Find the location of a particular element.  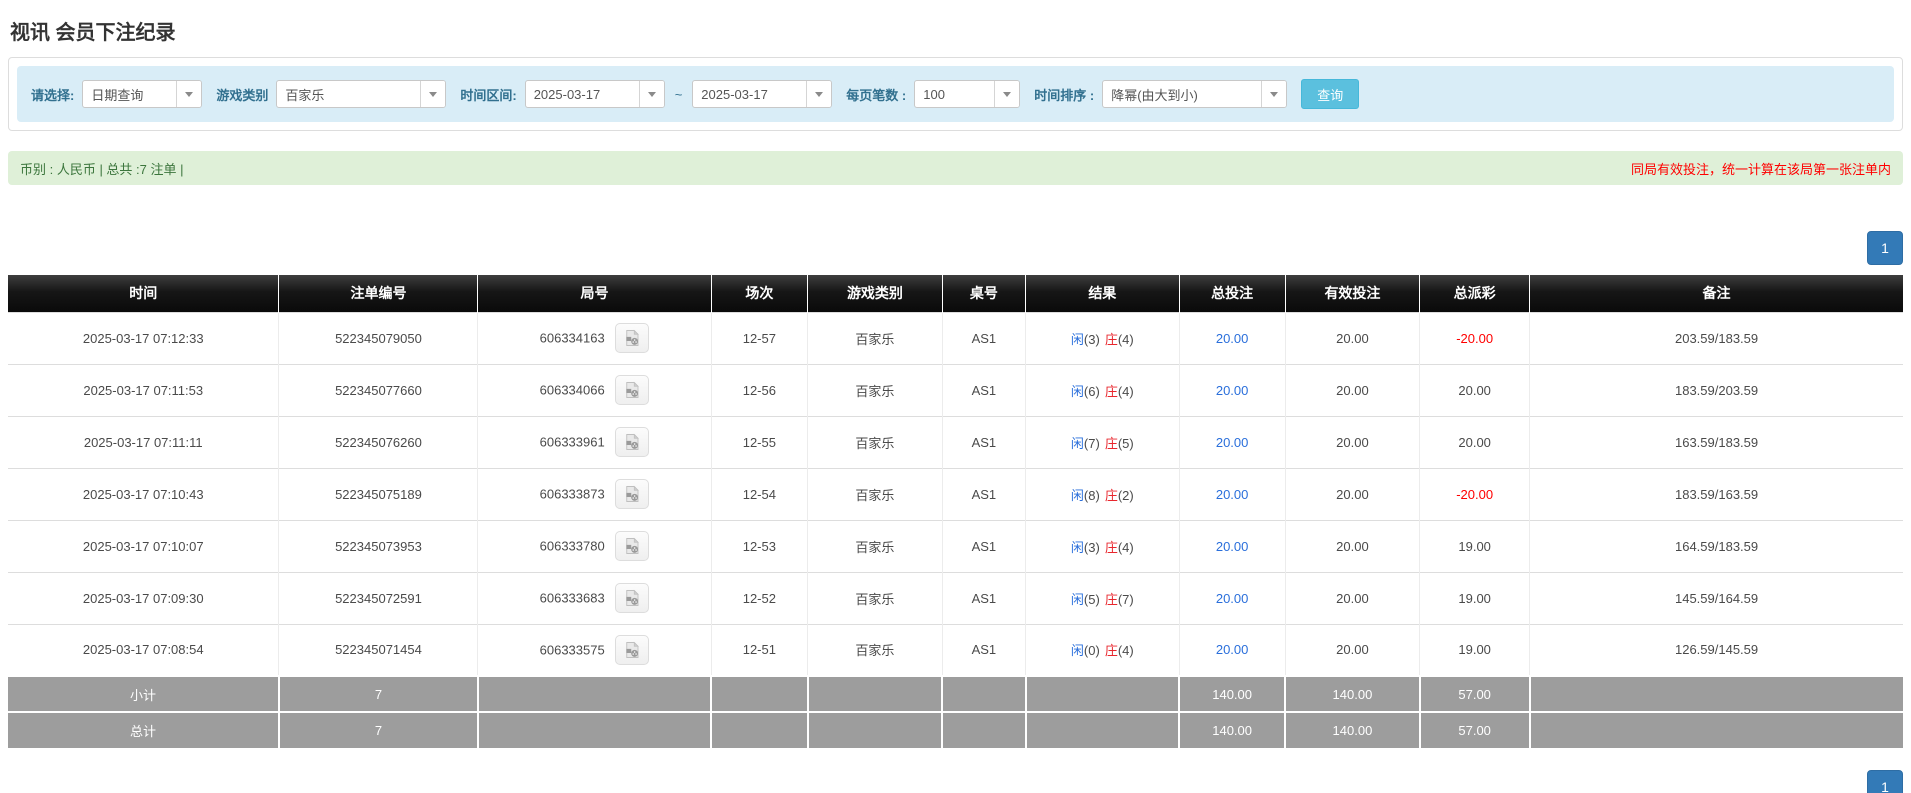

select-type-label: 请选择: is located at coordinates (53, 95).